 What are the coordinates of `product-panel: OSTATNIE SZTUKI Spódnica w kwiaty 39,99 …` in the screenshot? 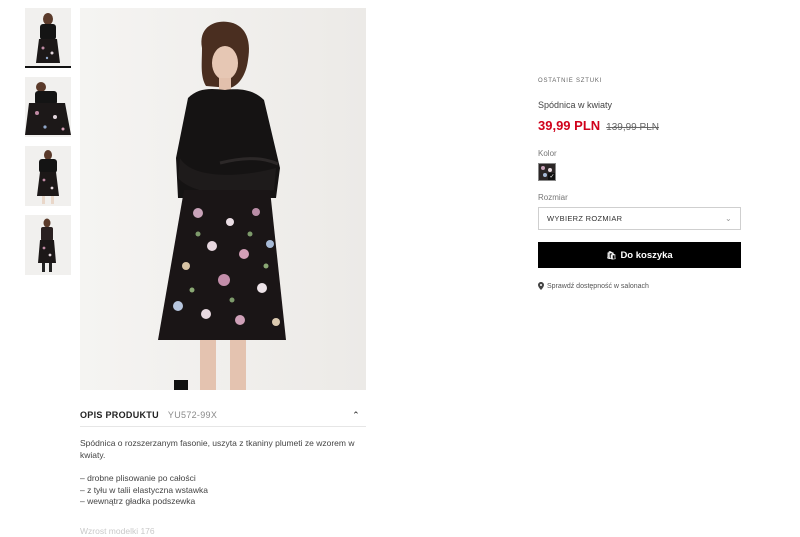 It's located at (640, 184).